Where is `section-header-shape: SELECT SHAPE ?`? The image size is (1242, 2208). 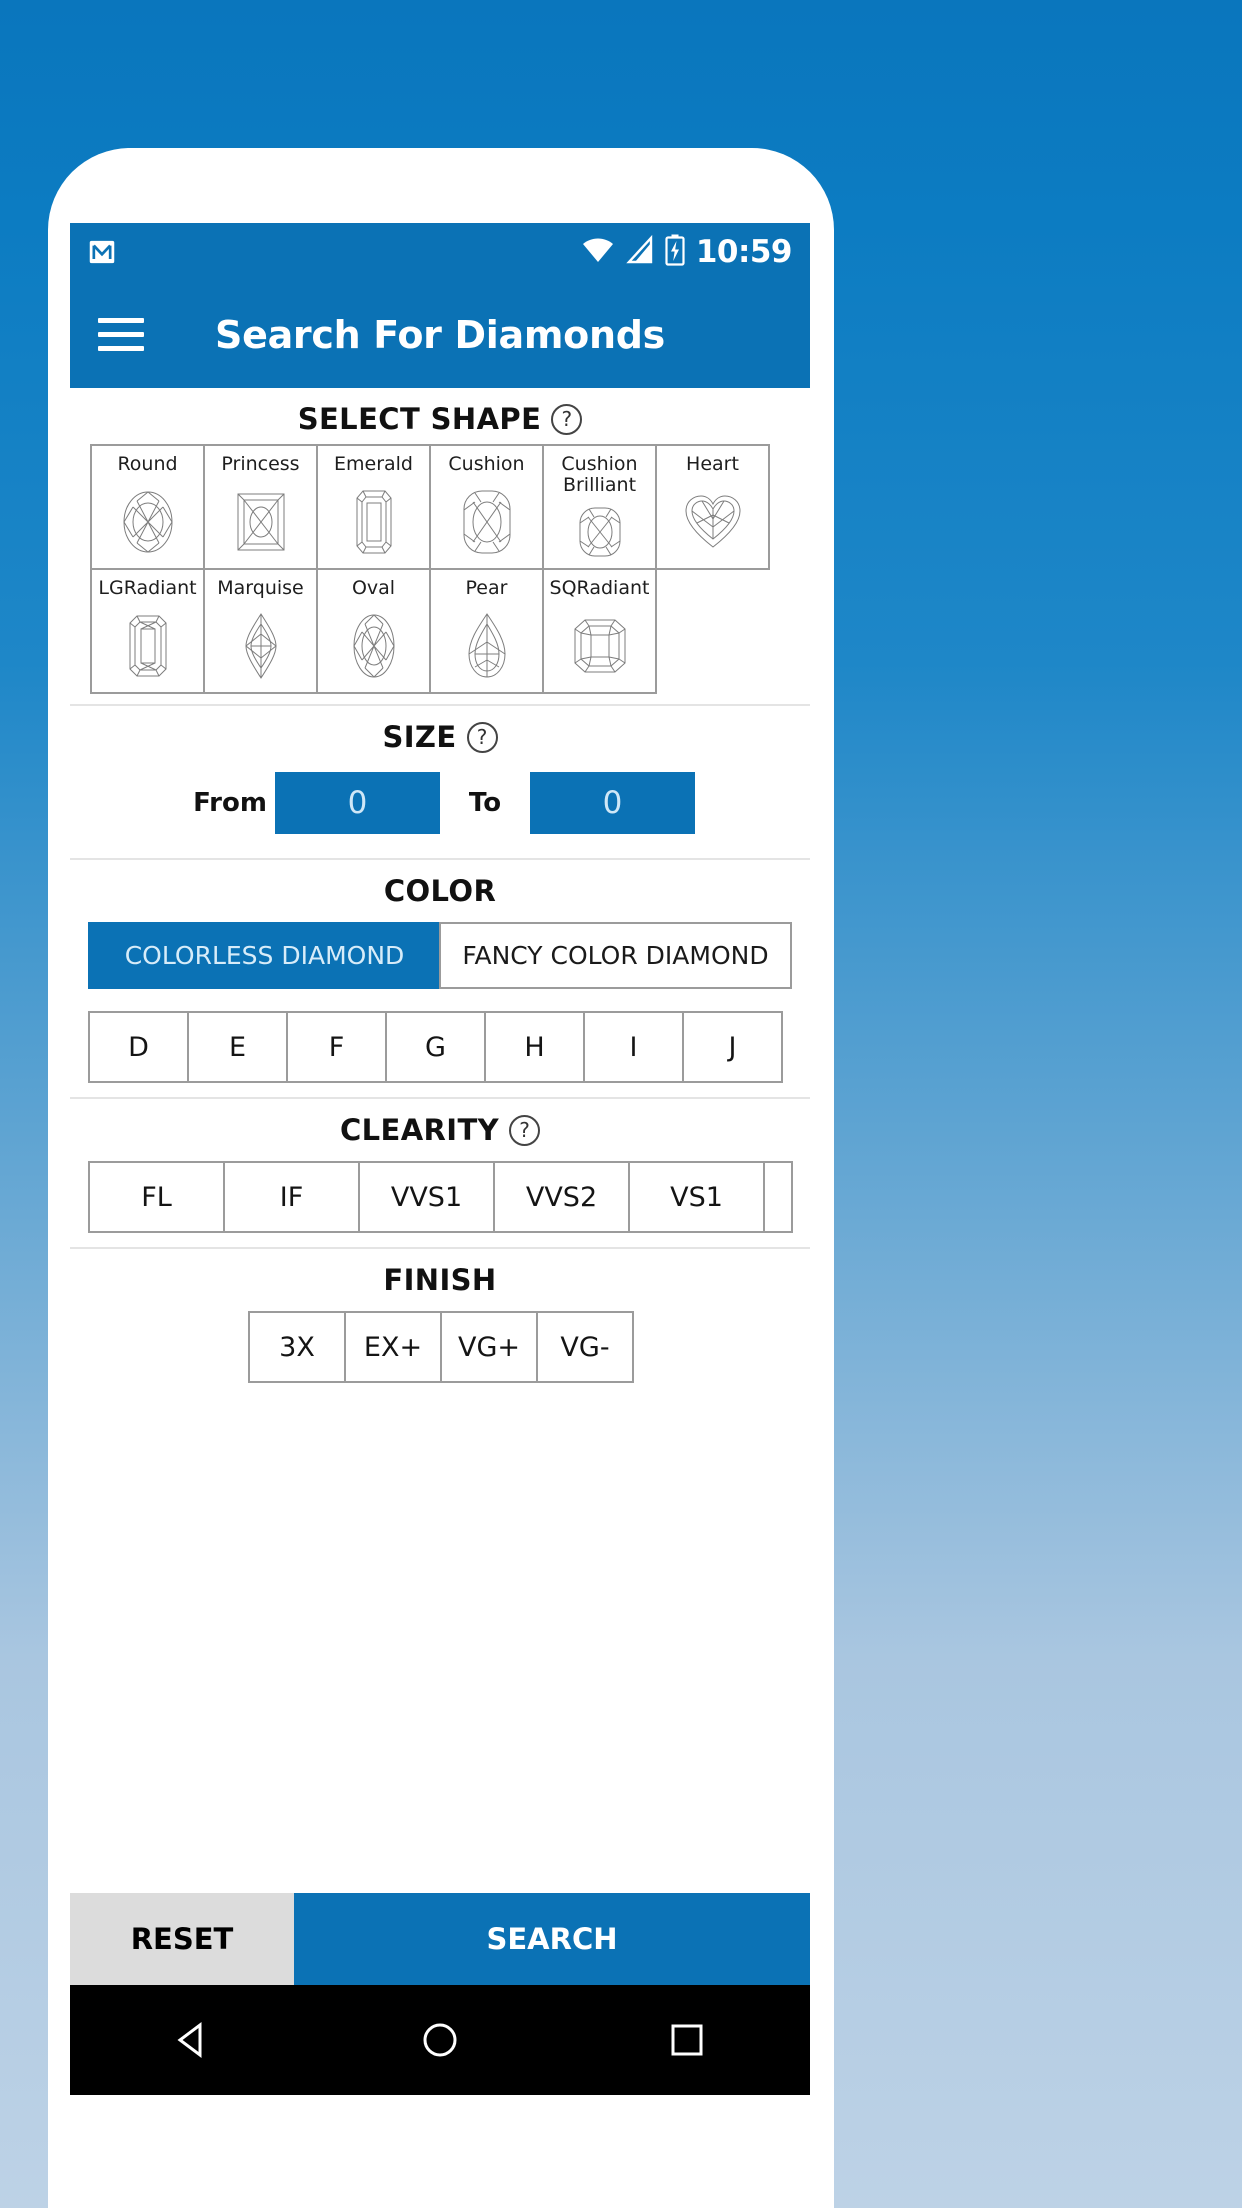 section-header-shape: SELECT SHAPE ? is located at coordinates (440, 416).